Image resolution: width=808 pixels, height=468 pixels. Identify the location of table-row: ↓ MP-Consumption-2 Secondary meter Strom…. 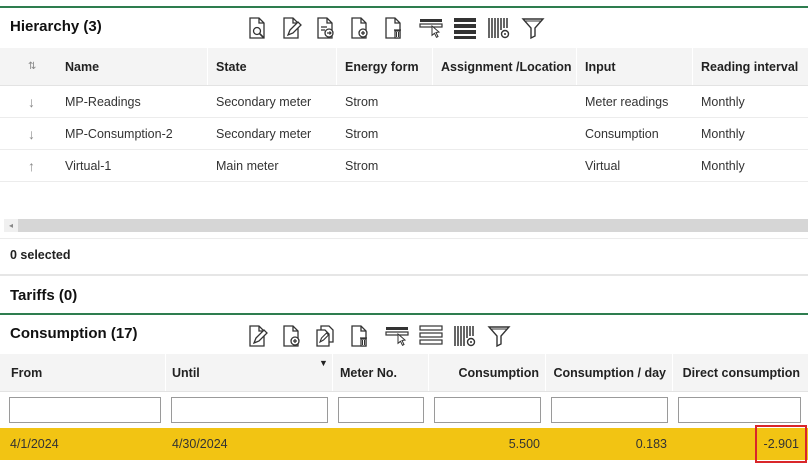
(404, 134).